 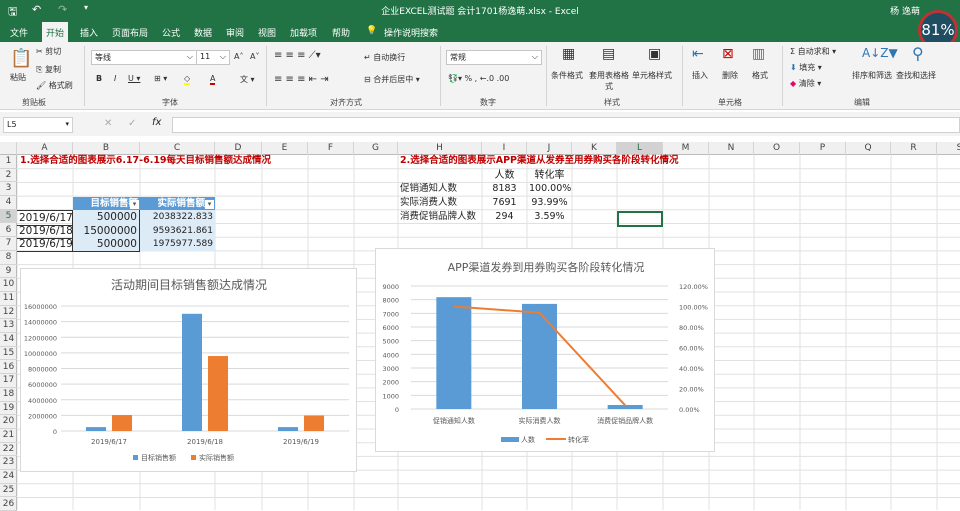 What do you see at coordinates (916, 75) in the screenshot?
I see `find-select-button: 查找和选择` at bounding box center [916, 75].